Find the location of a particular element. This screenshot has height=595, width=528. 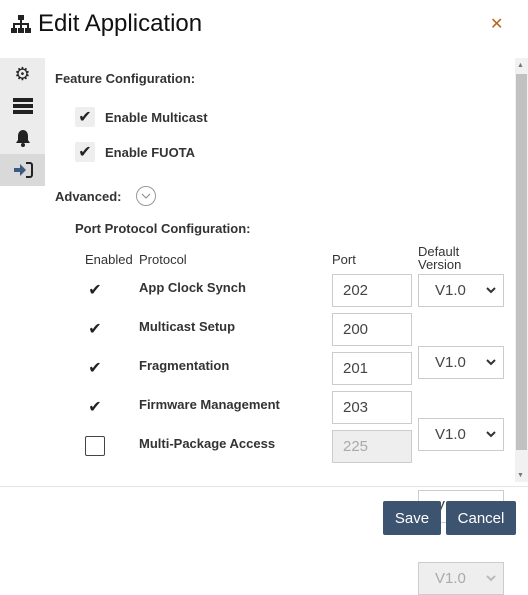

col-enabled: Enabled is located at coordinates (109, 259).